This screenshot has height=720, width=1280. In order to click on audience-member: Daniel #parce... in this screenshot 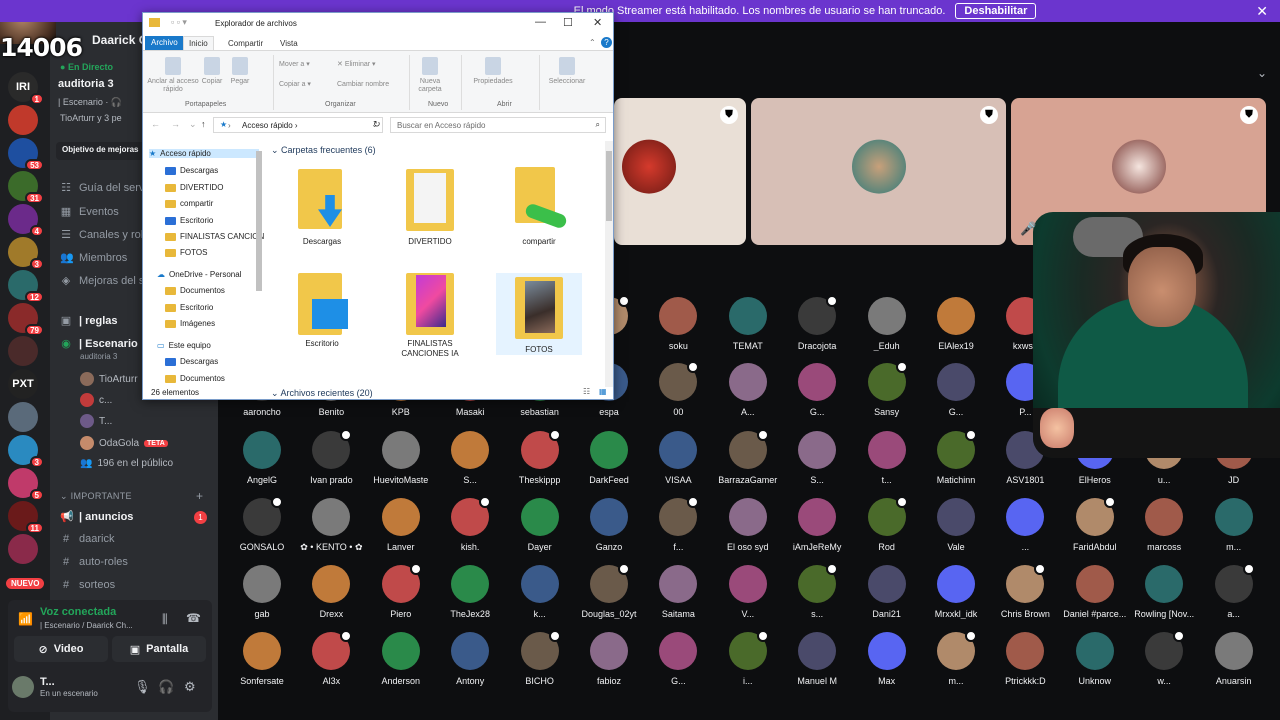, I will do `click(1095, 592)`.